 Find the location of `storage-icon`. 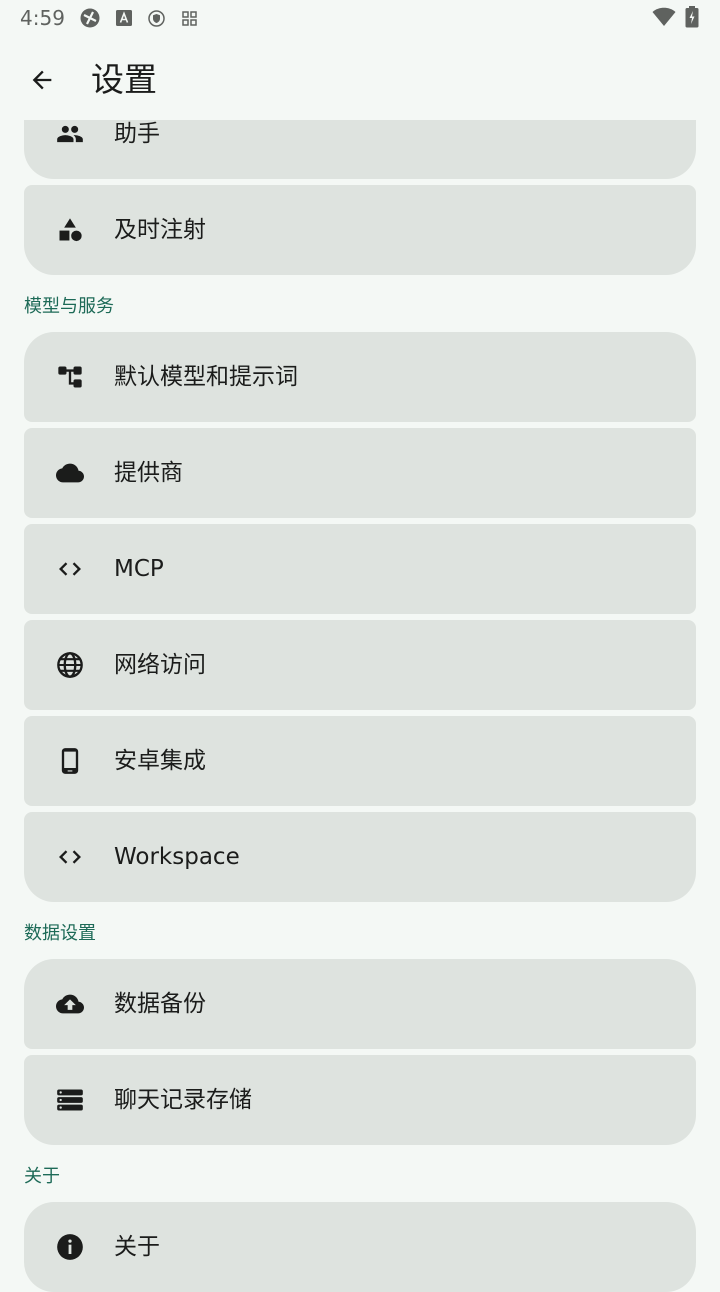

storage-icon is located at coordinates (70, 1100).